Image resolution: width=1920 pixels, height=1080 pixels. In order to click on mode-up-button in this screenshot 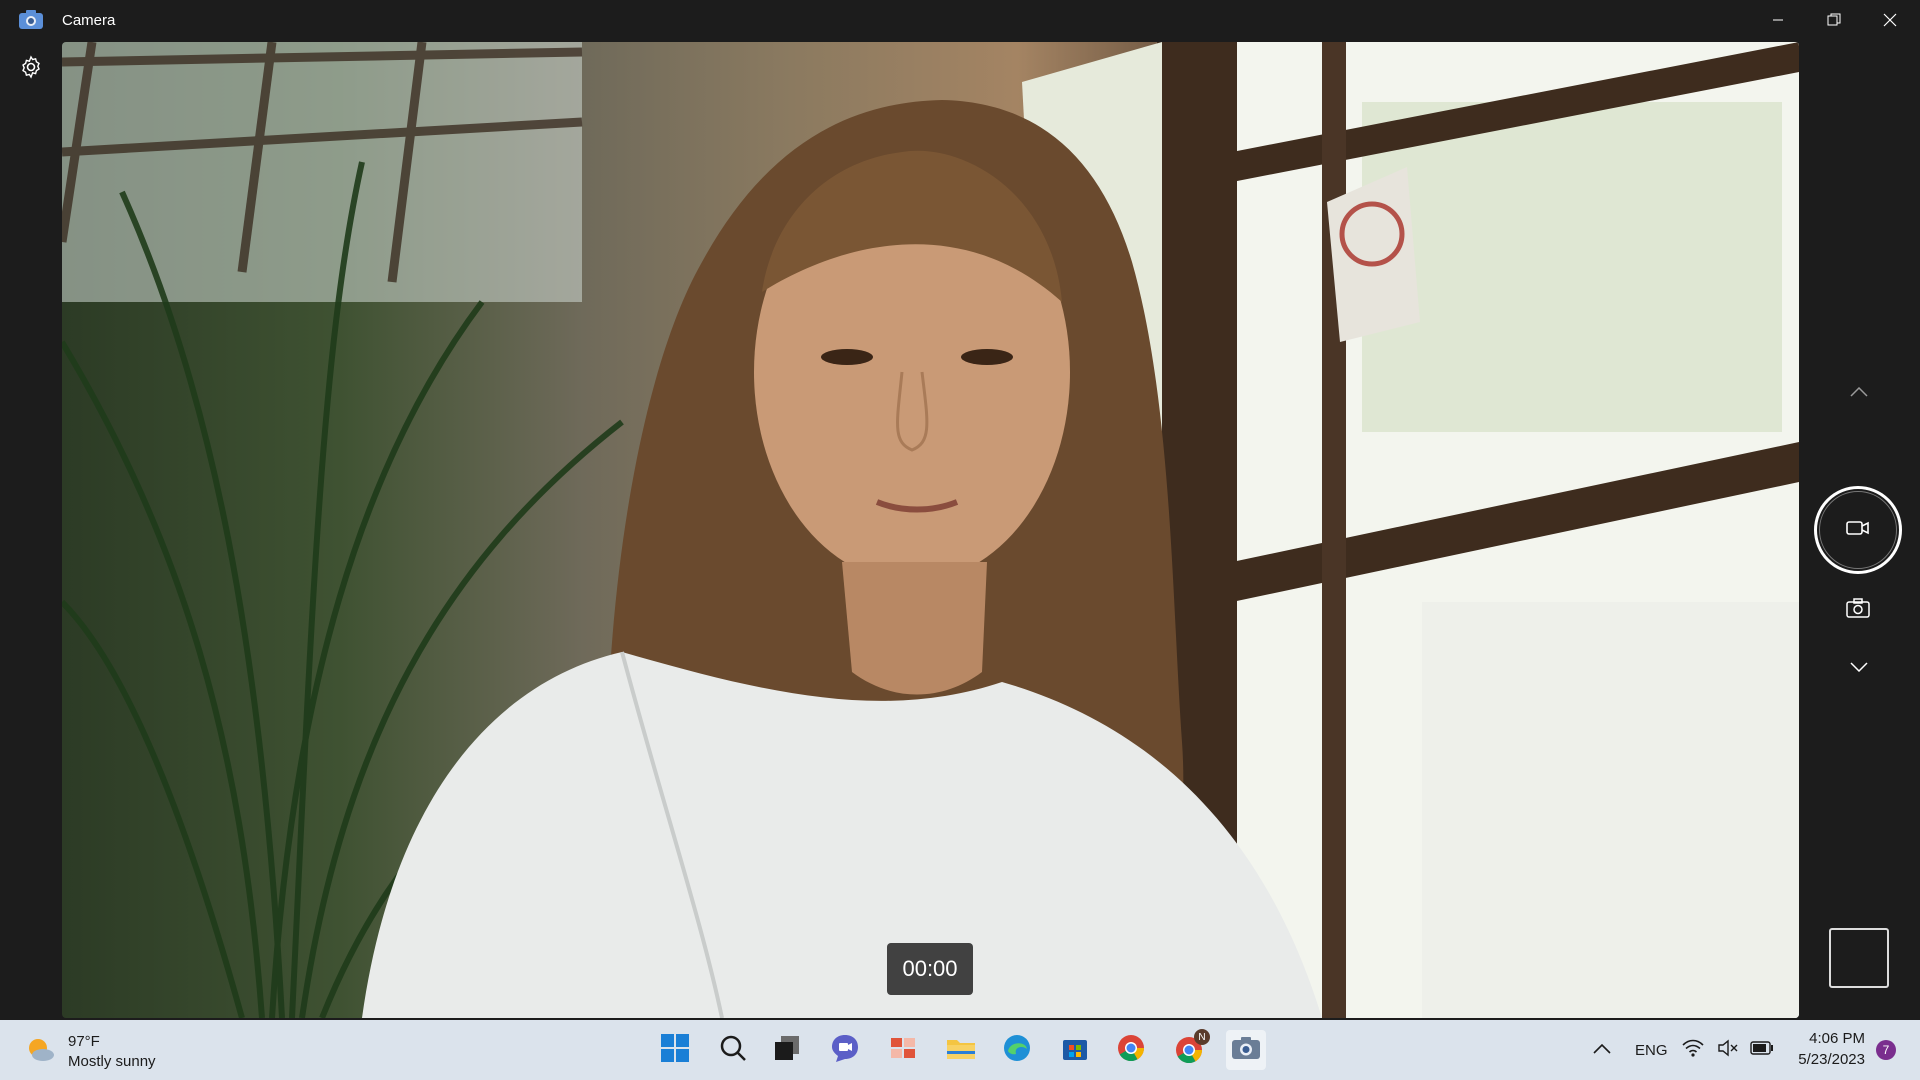, I will do `click(1859, 393)`.